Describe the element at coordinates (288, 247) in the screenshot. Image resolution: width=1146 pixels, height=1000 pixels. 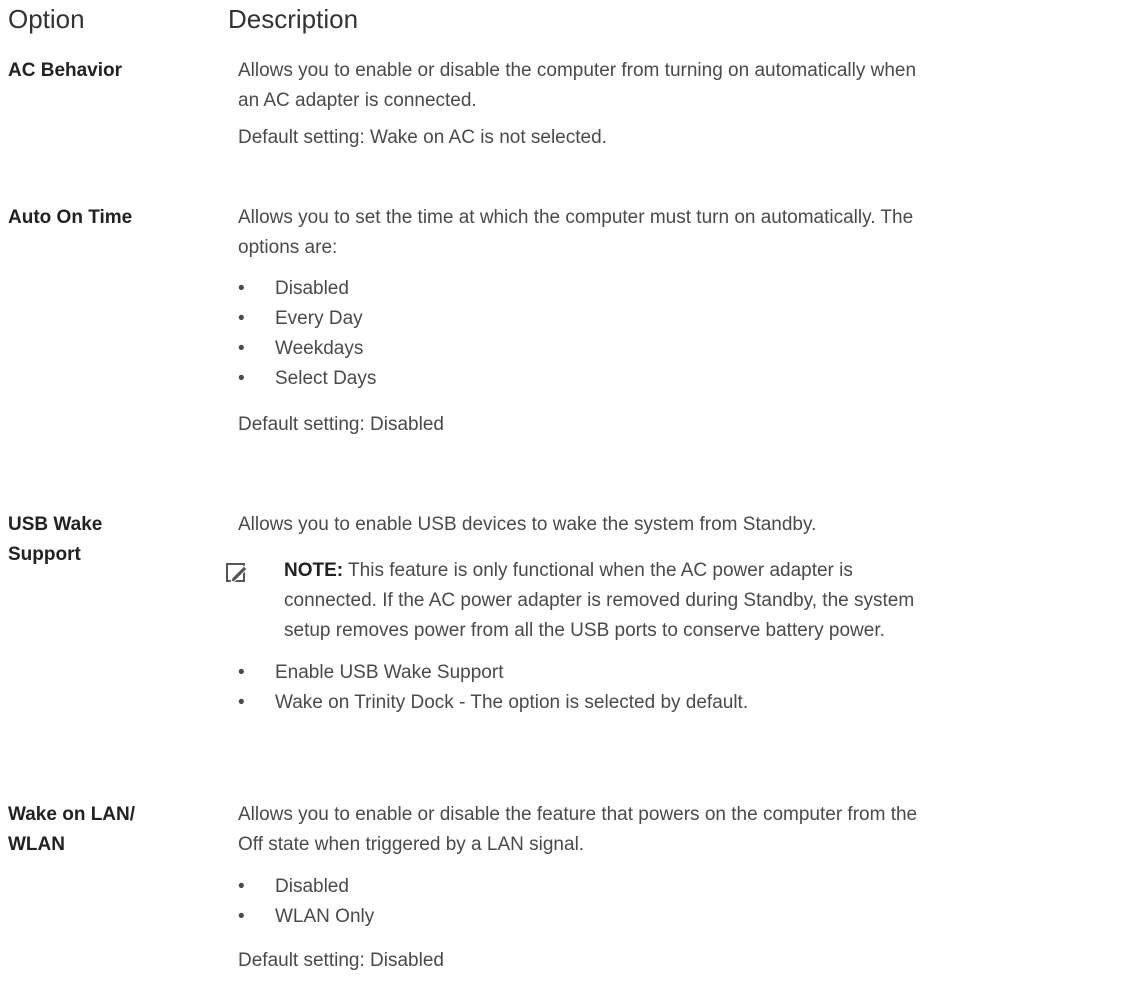
I see `description-text: options are:` at that location.